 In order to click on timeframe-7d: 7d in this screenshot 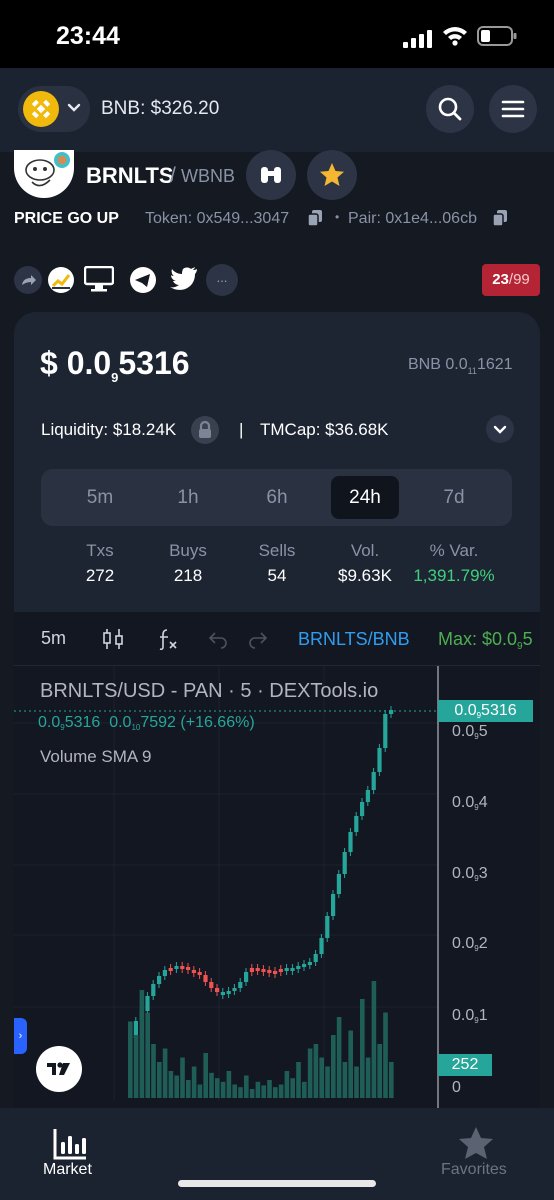, I will do `click(454, 497)`.